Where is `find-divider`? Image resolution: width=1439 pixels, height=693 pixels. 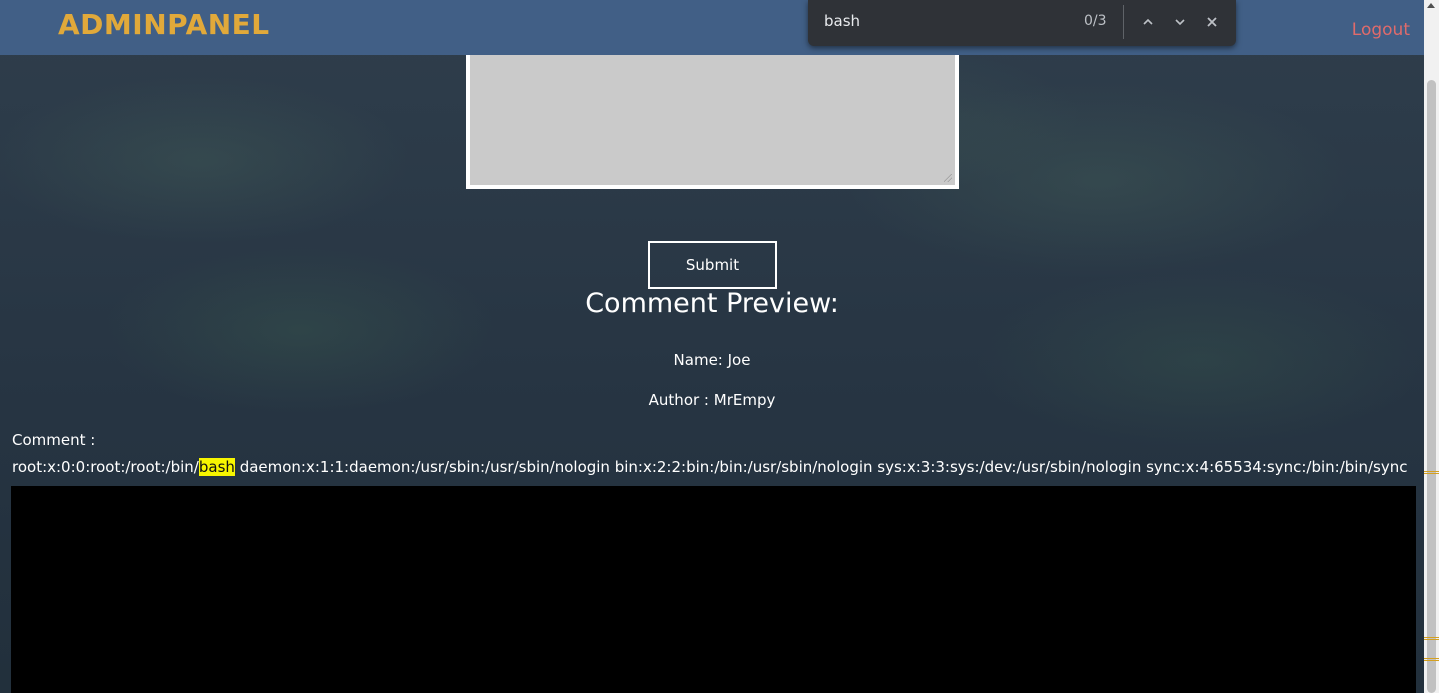
find-divider is located at coordinates (1123, 22).